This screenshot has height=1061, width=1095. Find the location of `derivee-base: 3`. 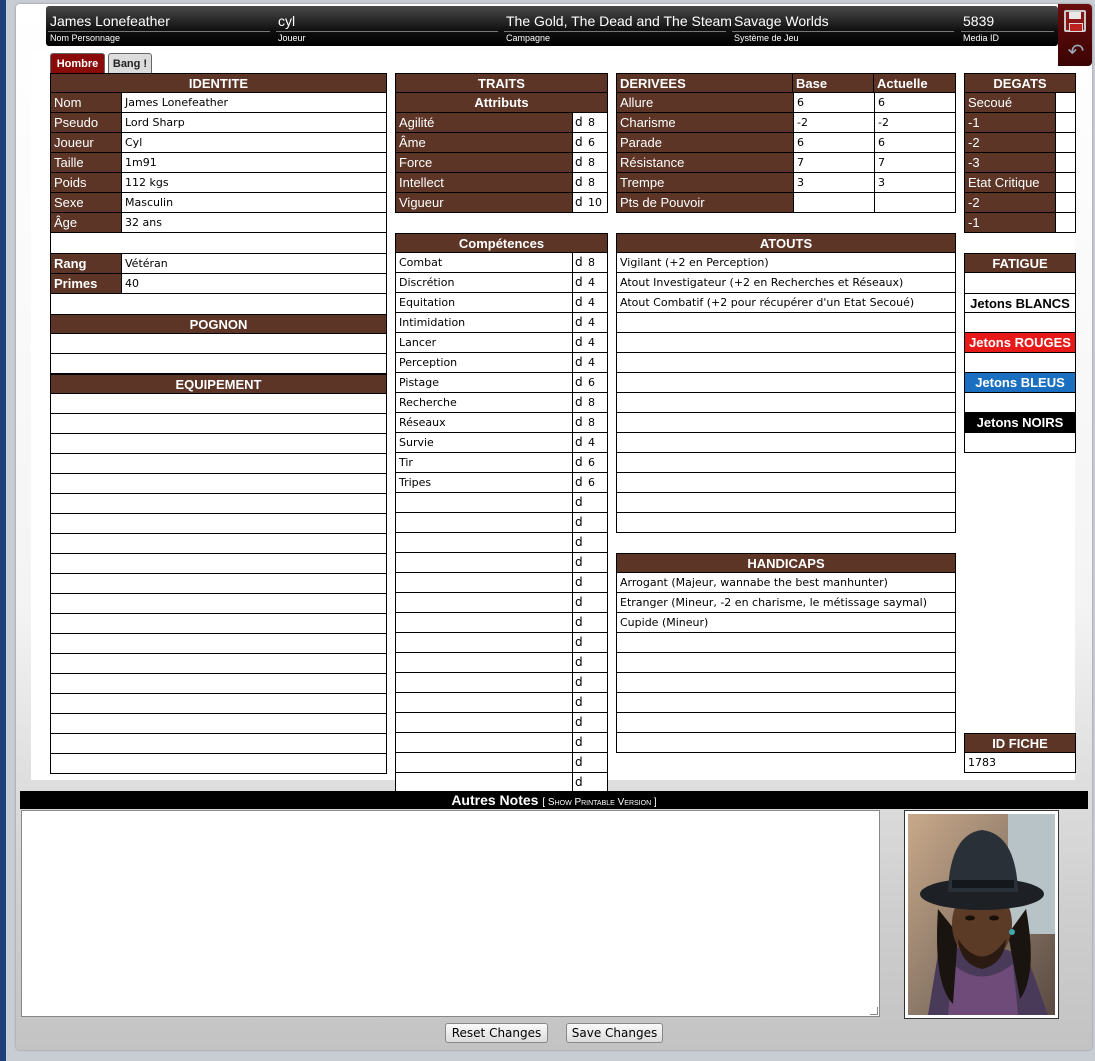

derivee-base: 3 is located at coordinates (833, 182).